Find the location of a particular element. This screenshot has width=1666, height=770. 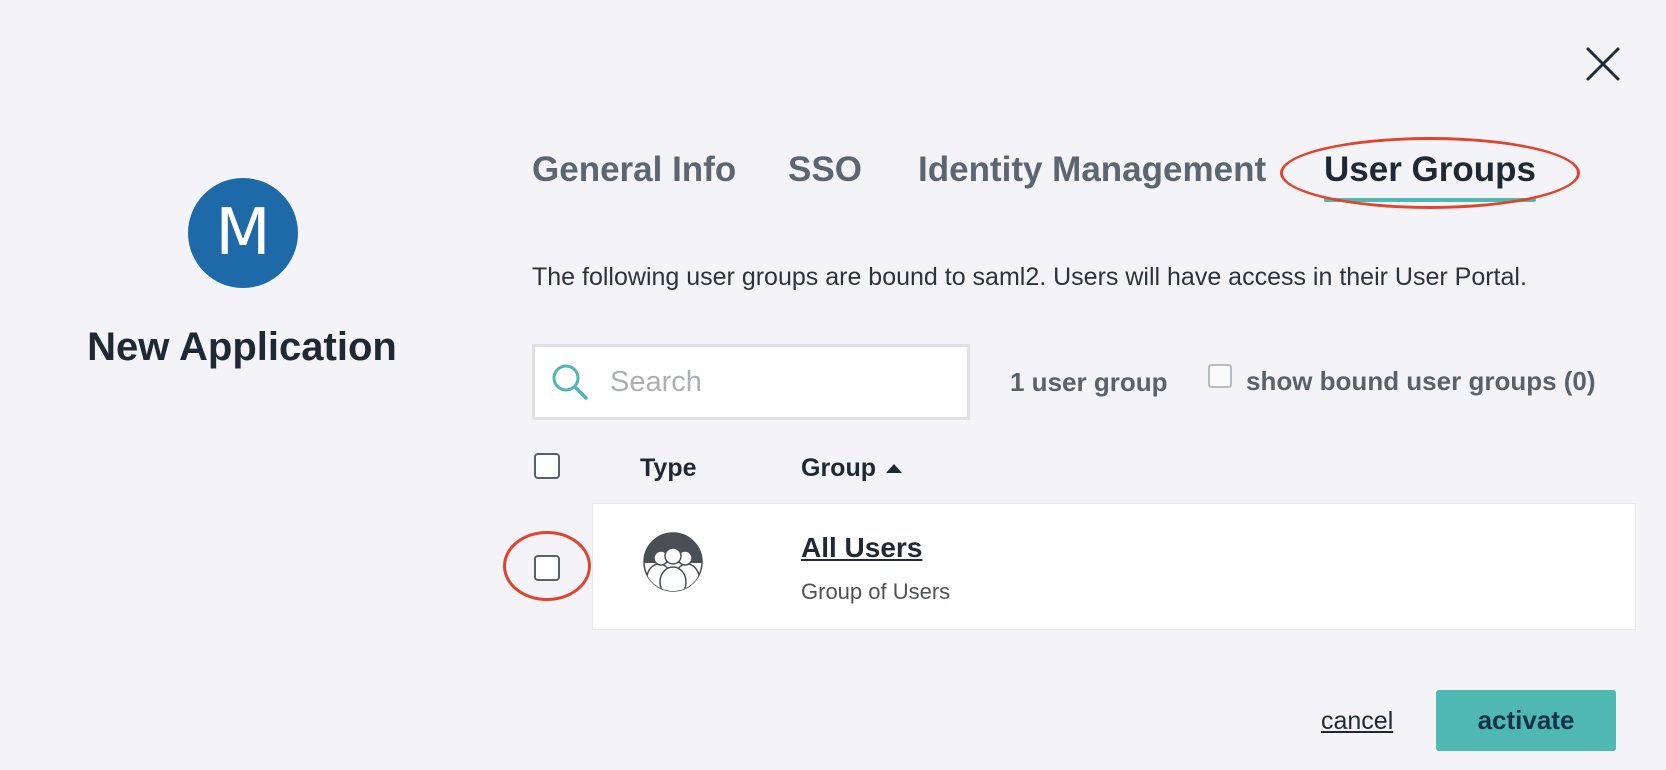

close-icon is located at coordinates (1603, 64).